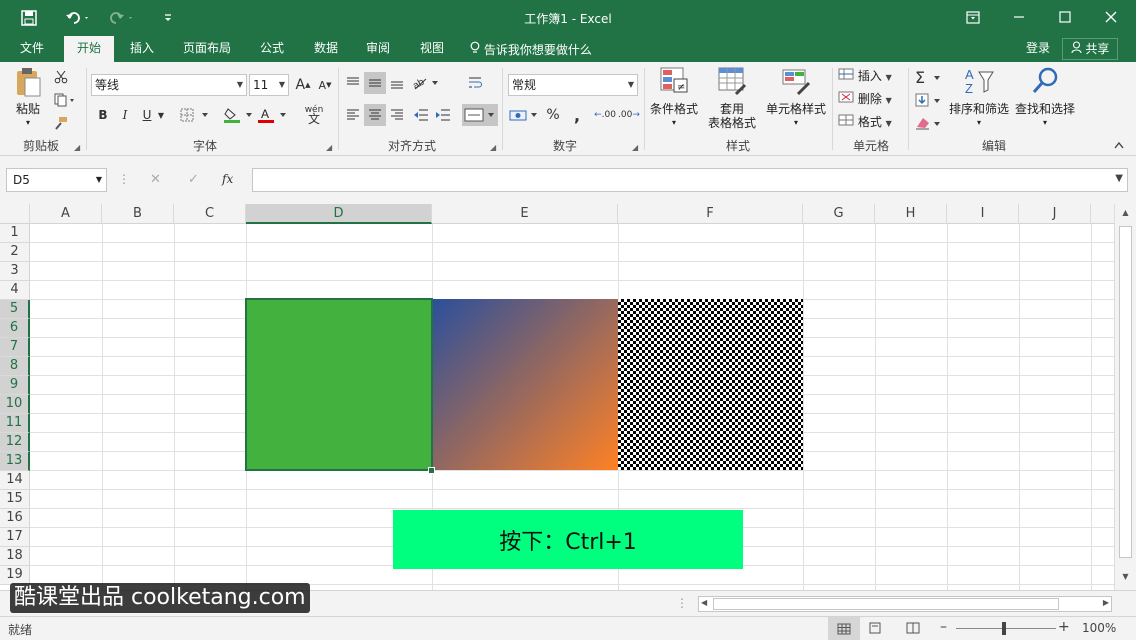 This screenshot has height=640, width=1136. Describe the element at coordinates (273, 115) in the screenshot. I see `font-color-icon: A` at that location.